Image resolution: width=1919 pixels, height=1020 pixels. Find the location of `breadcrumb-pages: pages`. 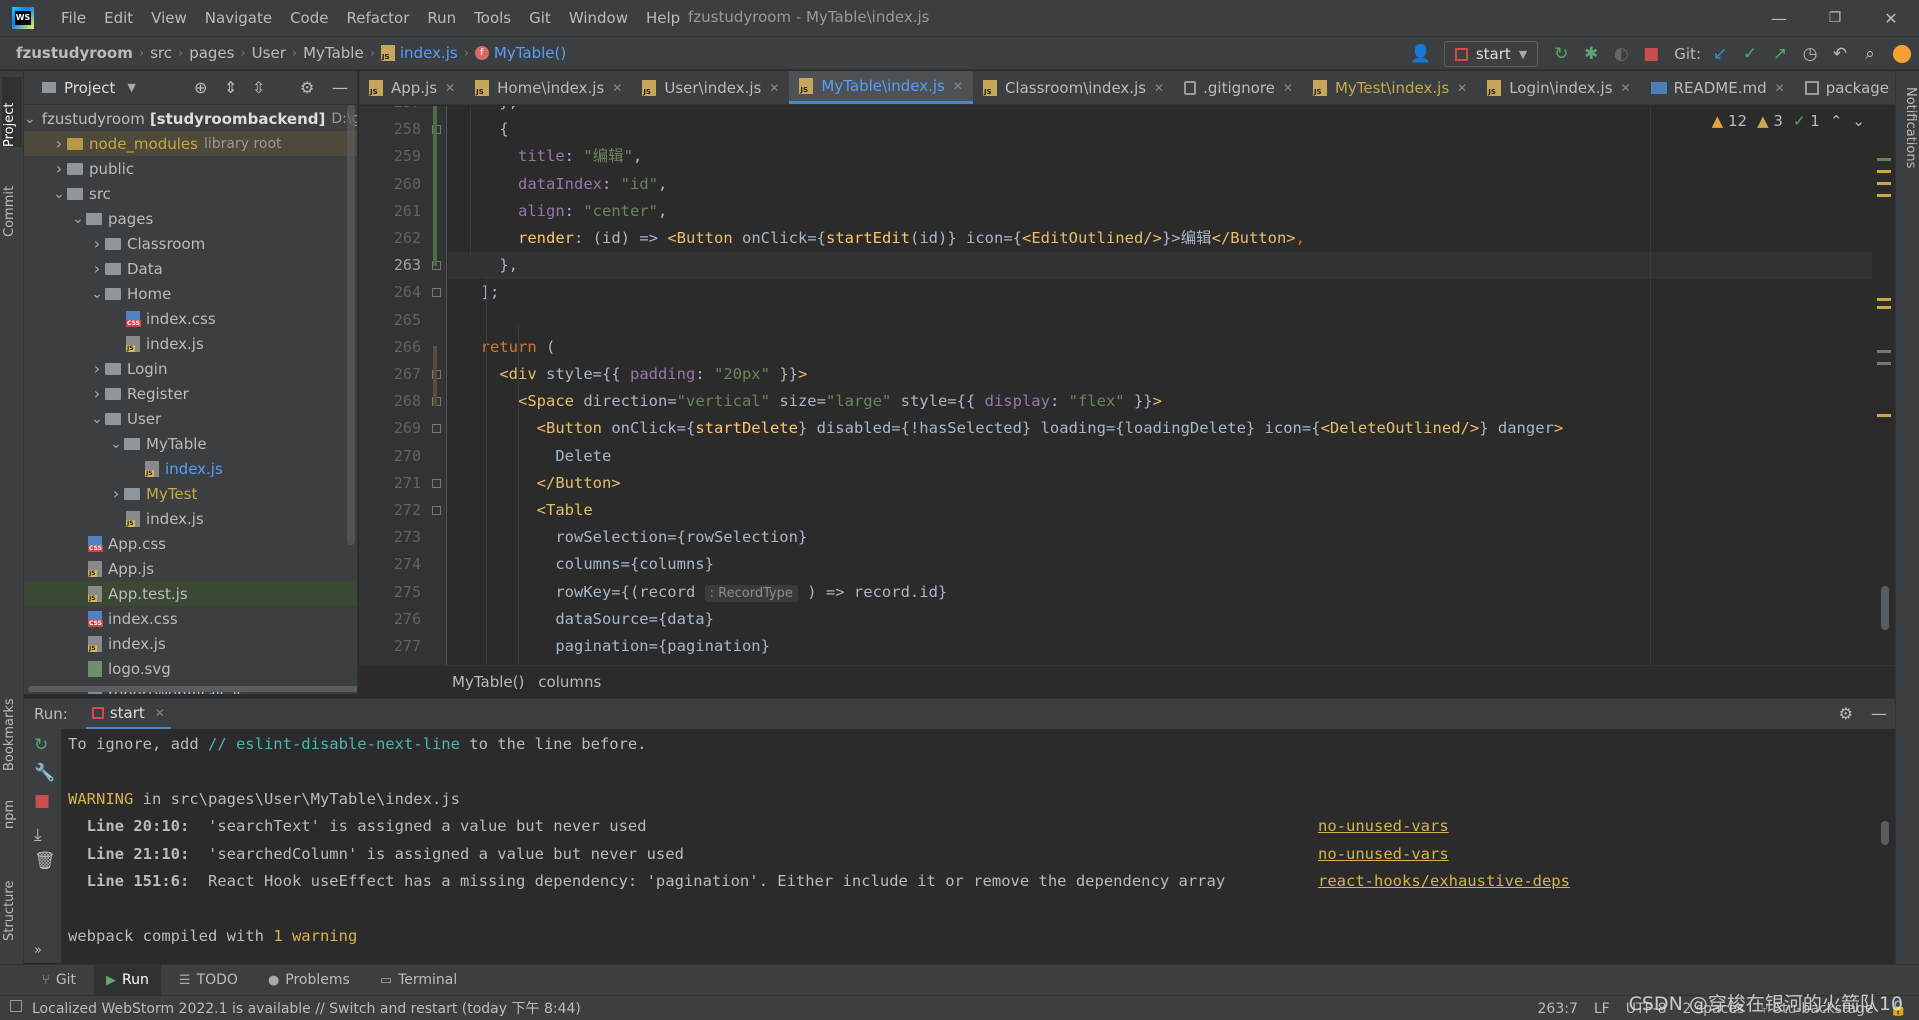

breadcrumb-pages: pages is located at coordinates (211, 53).